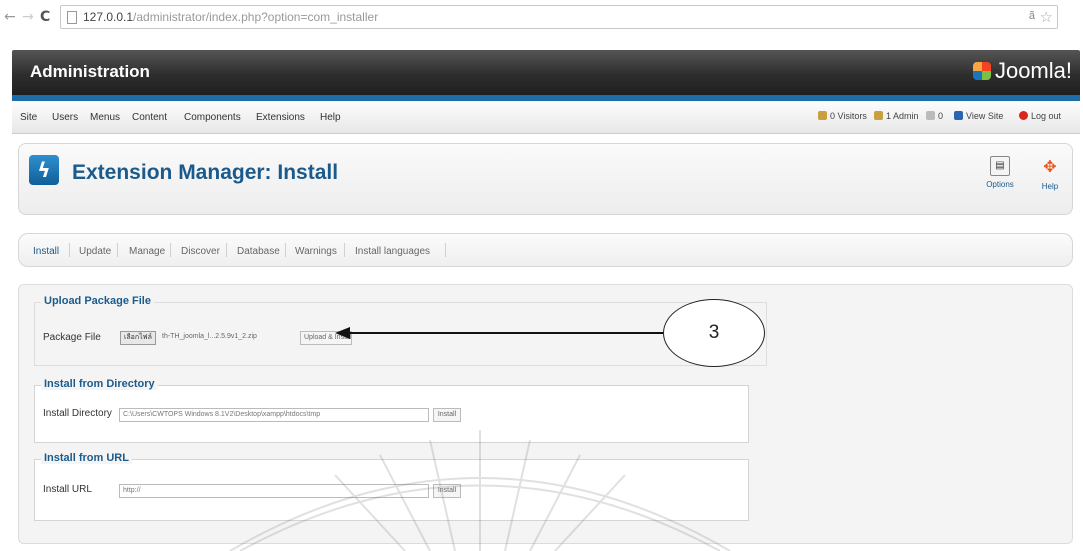 The image size is (1083, 551). Describe the element at coordinates (280, 117) in the screenshot. I see `menu-extensions: Extensions` at that location.